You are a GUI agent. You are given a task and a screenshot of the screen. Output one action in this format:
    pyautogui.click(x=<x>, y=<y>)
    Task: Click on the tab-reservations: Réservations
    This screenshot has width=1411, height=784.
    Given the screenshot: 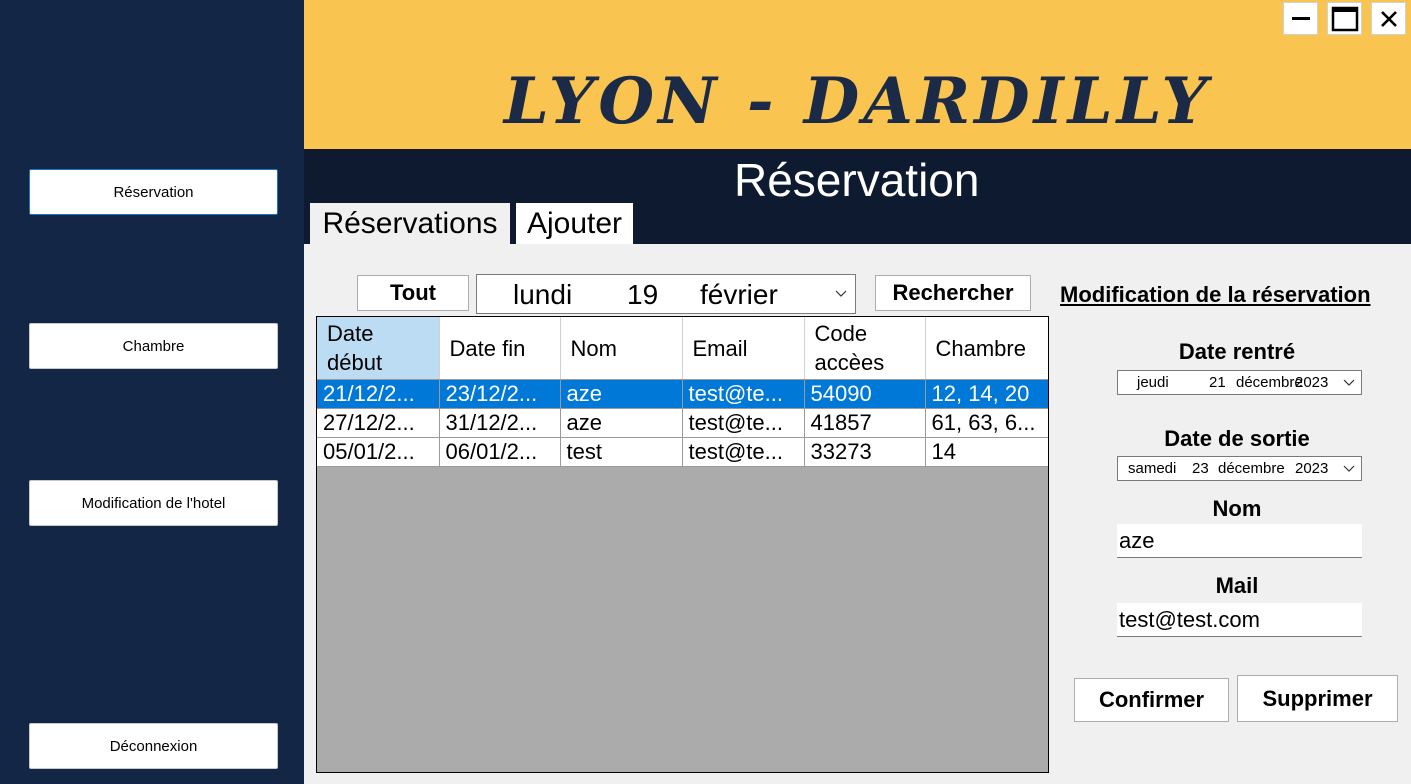 What is the action you would take?
    pyautogui.click(x=410, y=223)
    